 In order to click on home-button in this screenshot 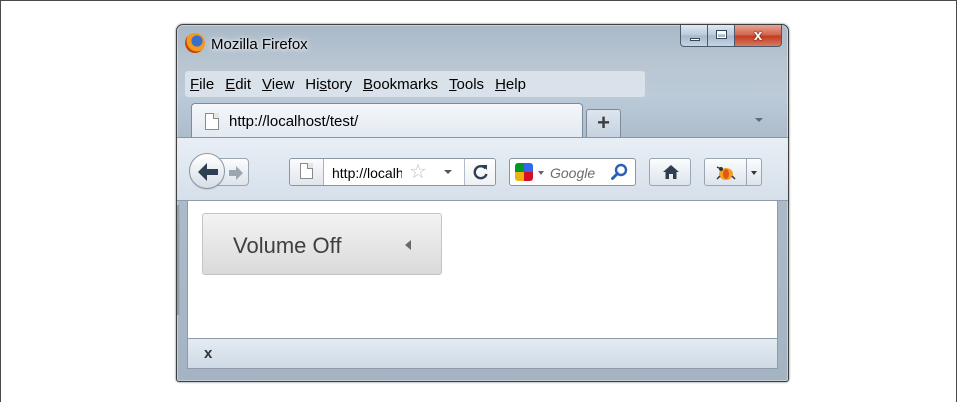, I will do `click(670, 172)`.